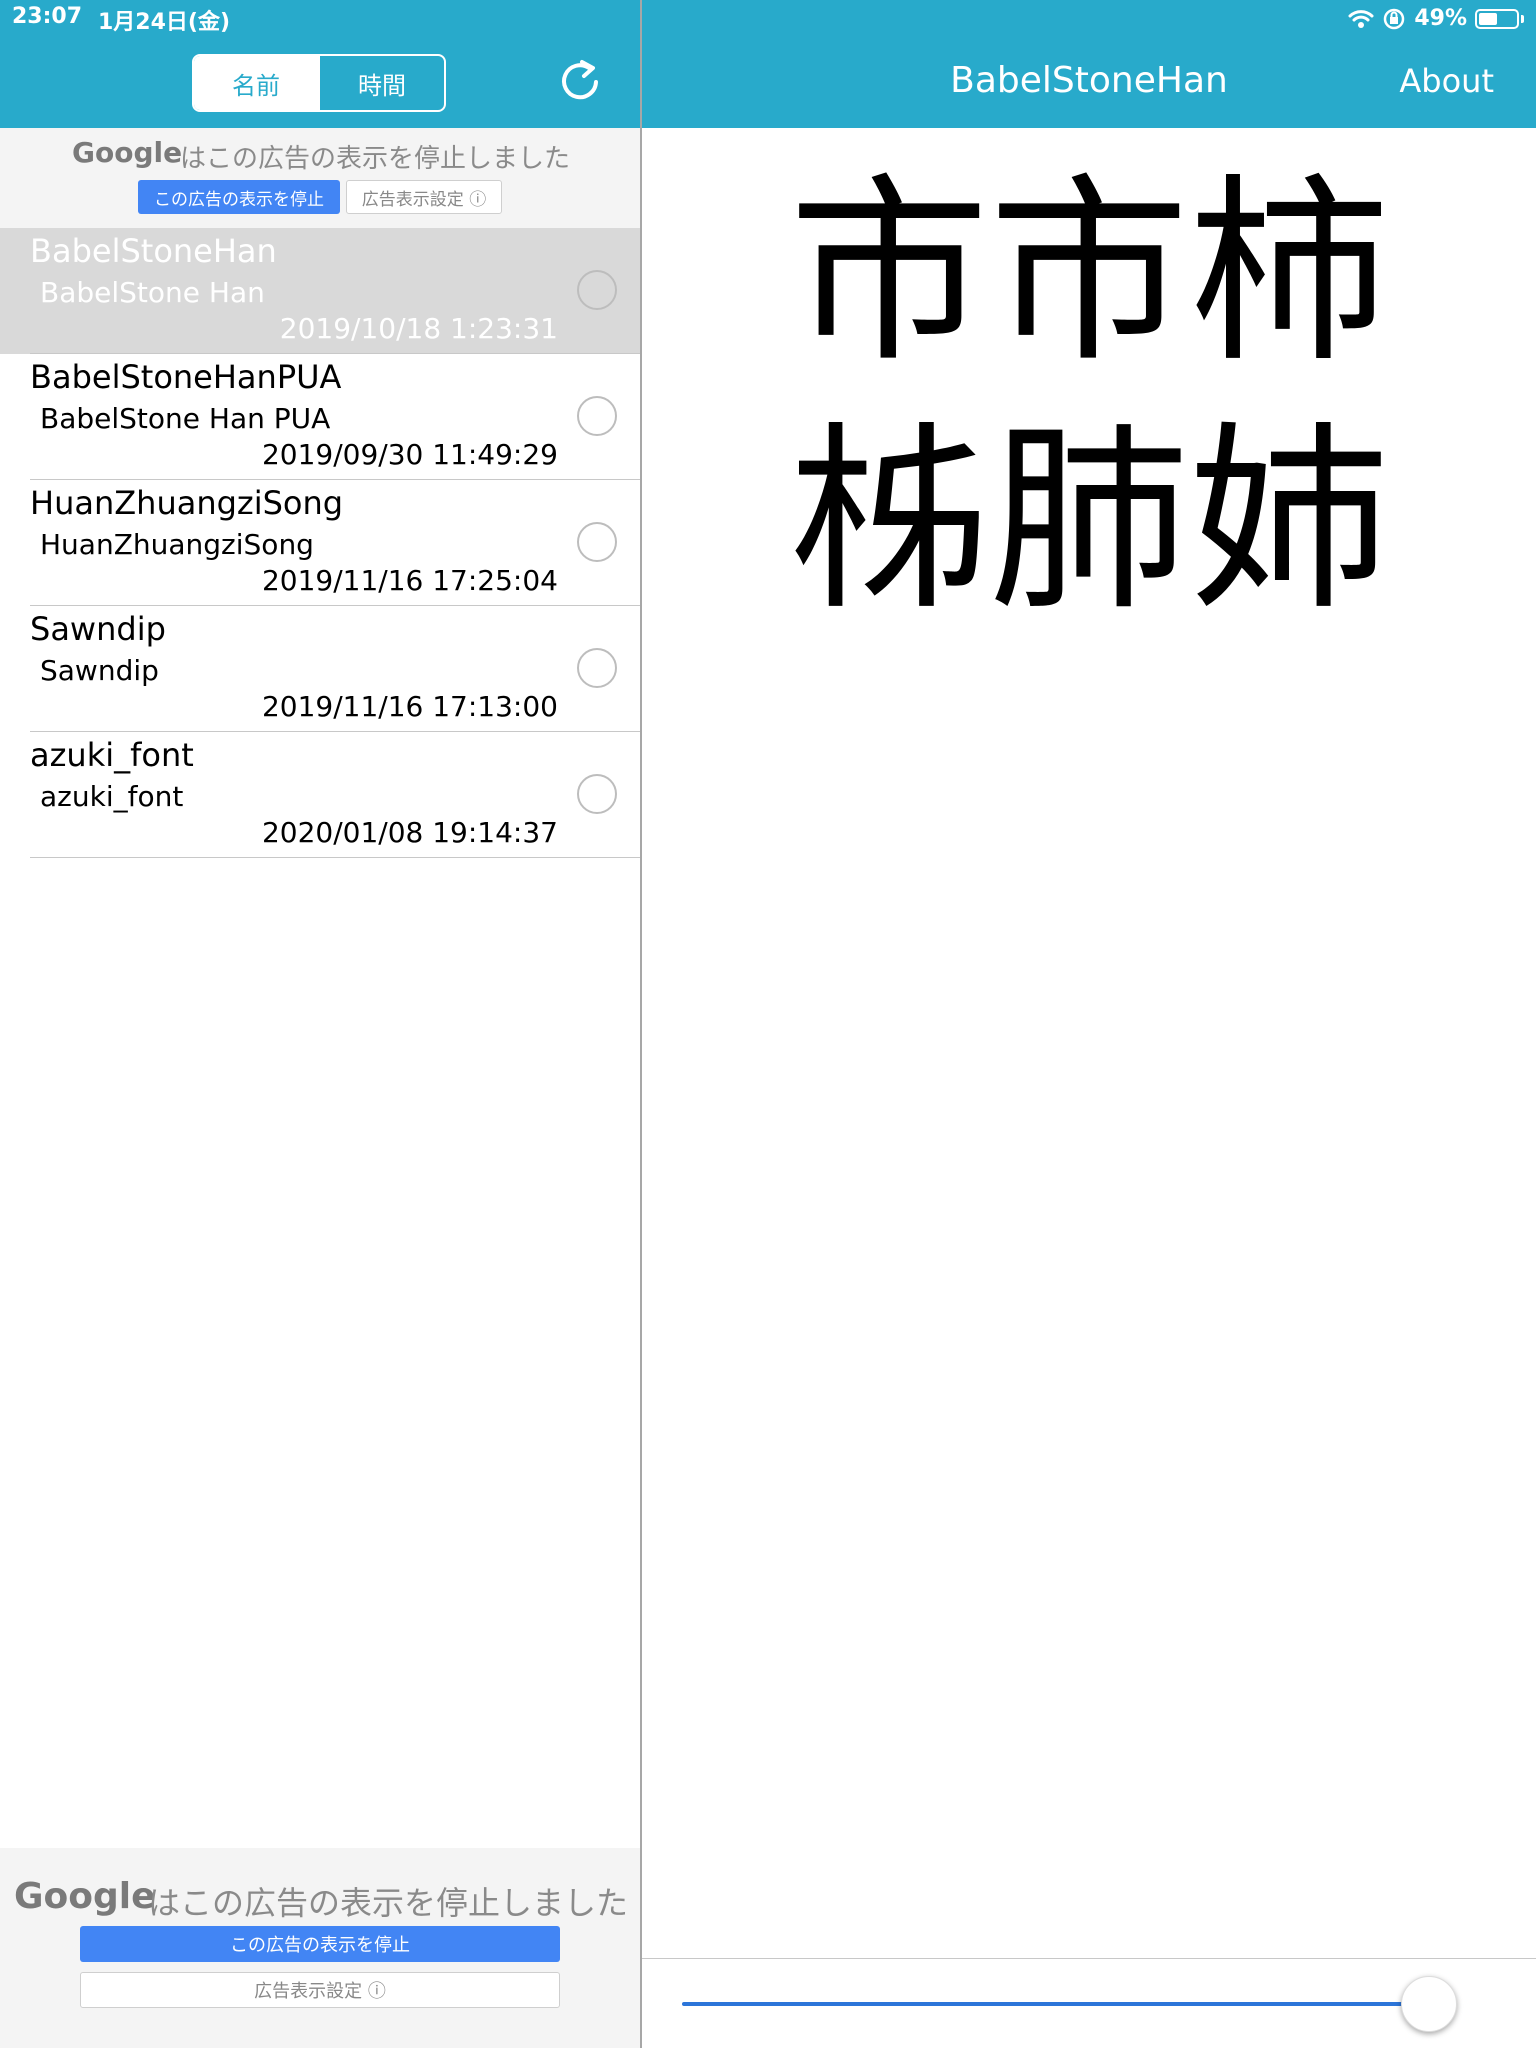  I want to click on preview-line-1: 市市柿, so click(1088, 273).